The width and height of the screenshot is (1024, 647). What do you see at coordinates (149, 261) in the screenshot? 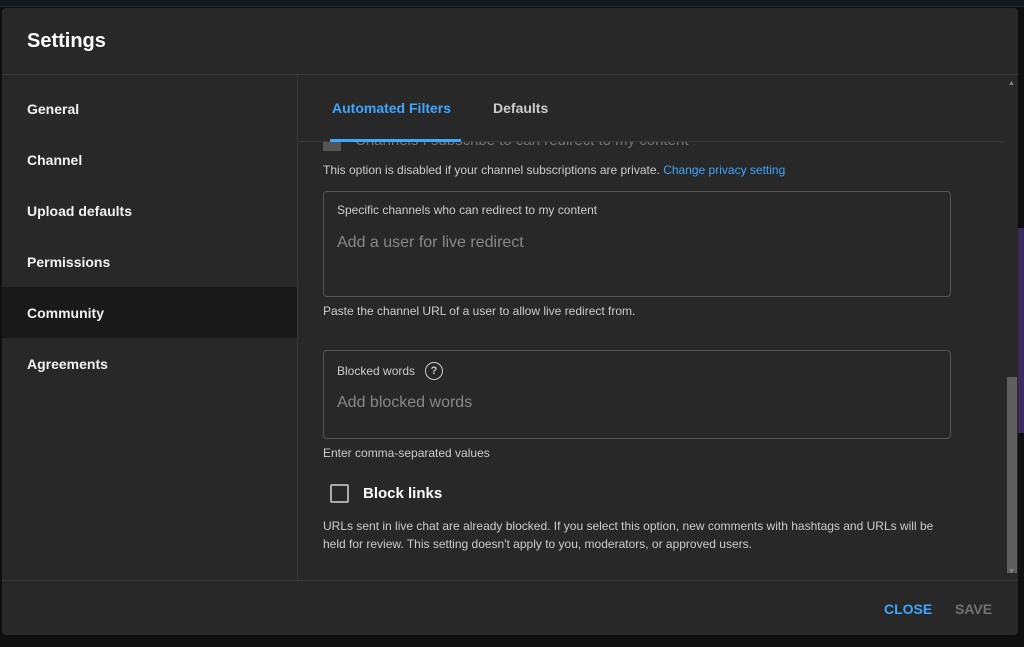
I see `sidebar-item-permissions: Permissions` at bounding box center [149, 261].